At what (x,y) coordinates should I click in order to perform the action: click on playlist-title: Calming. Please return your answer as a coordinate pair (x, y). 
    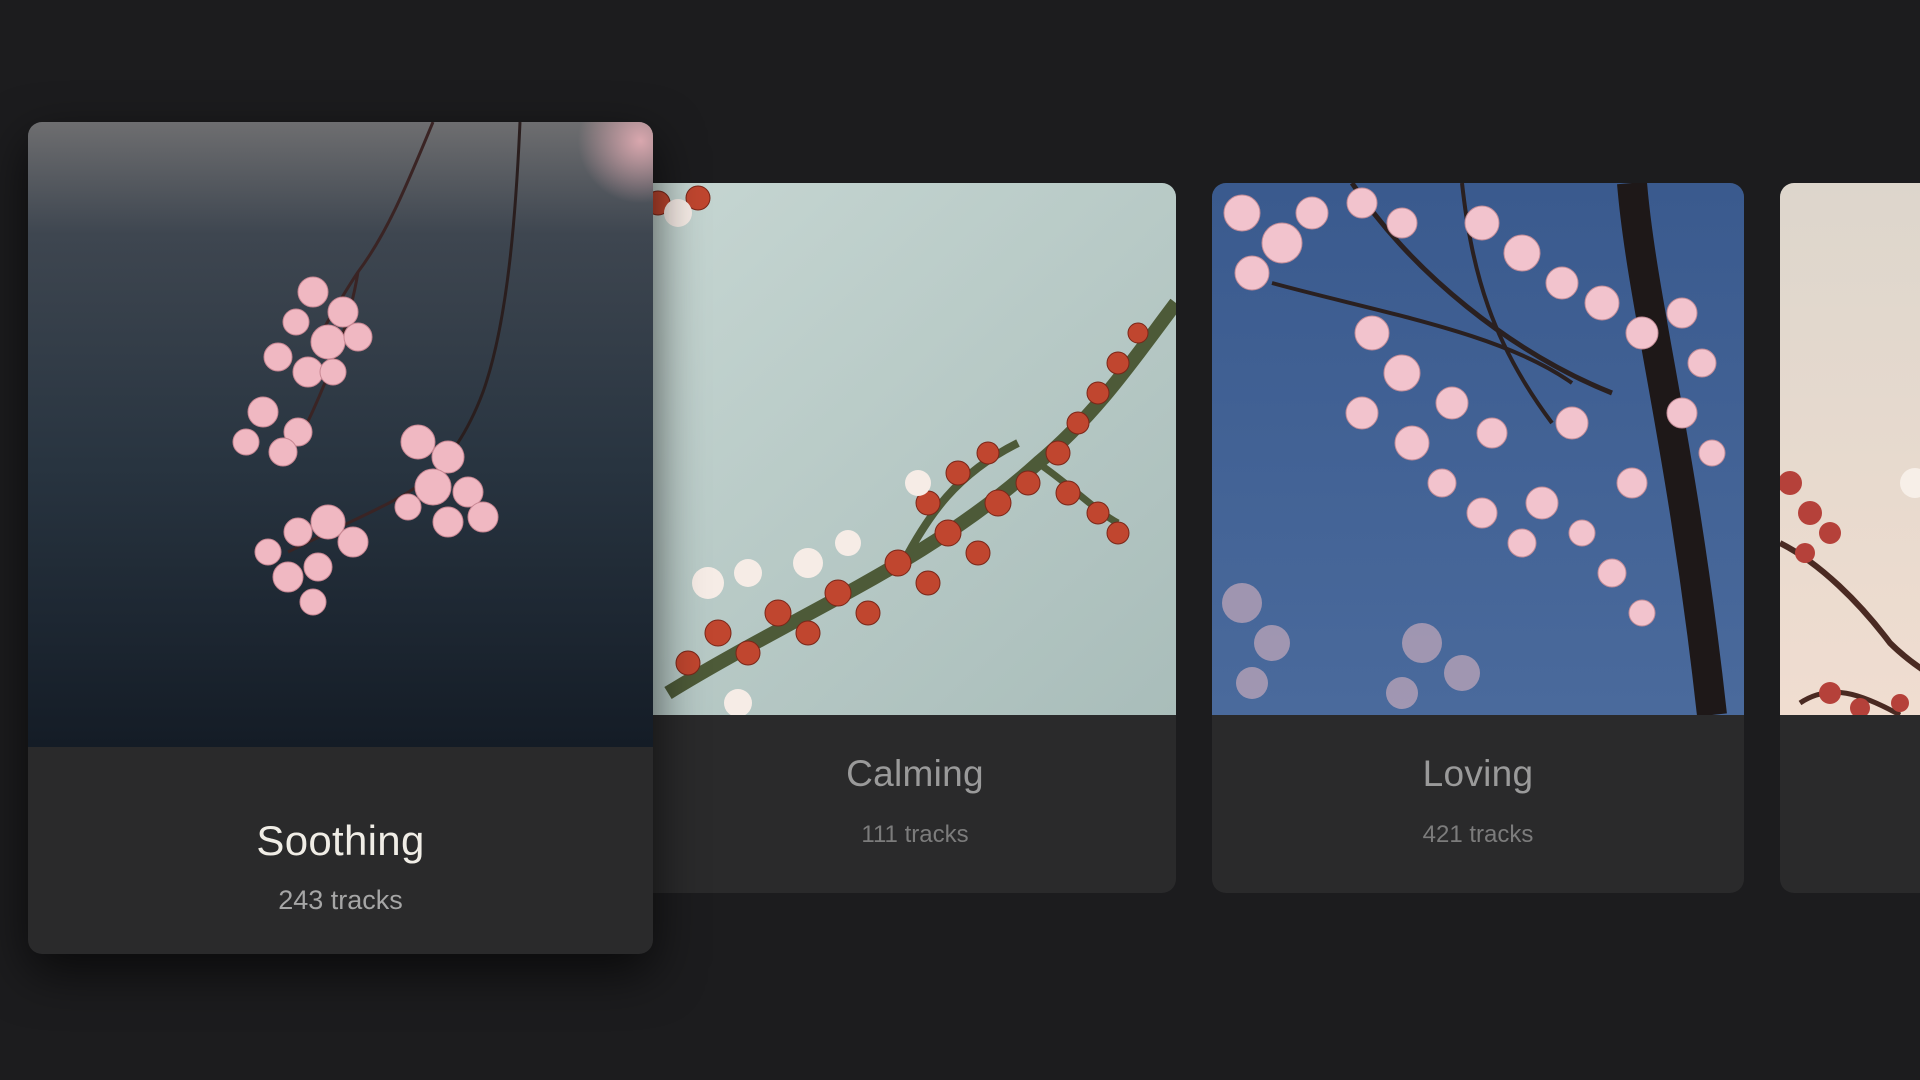
    Looking at the image, I should click on (915, 773).